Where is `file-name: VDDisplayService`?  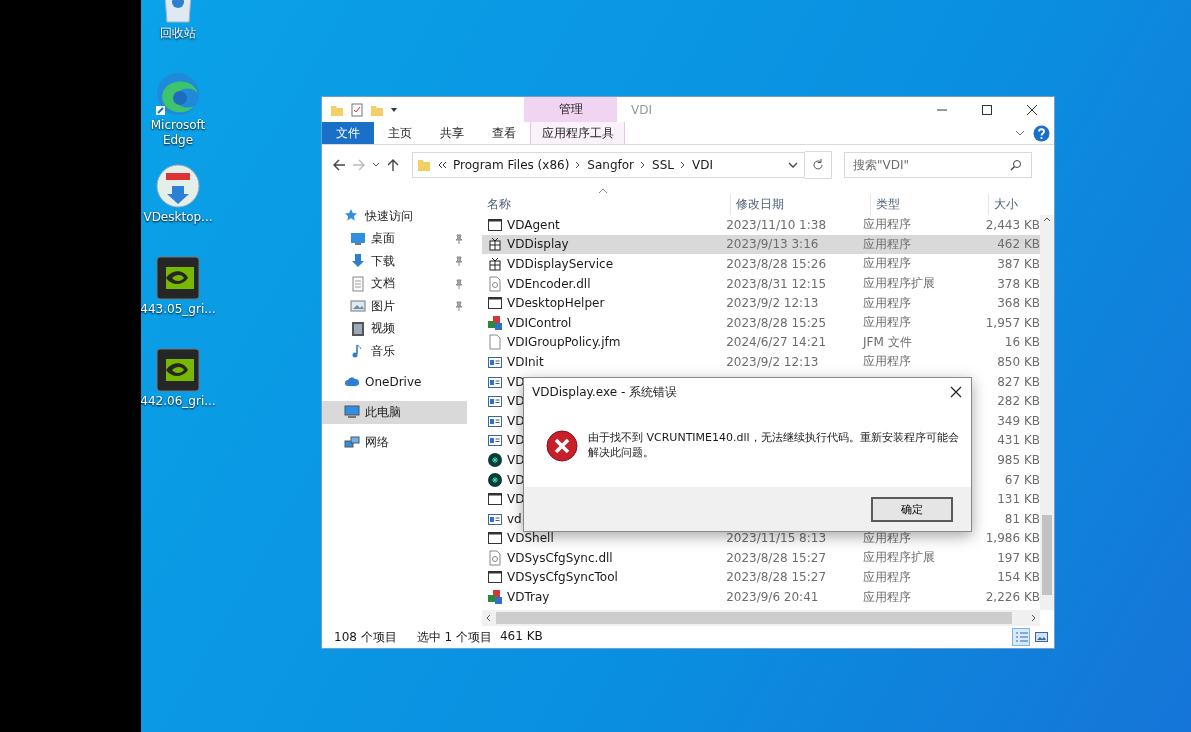 file-name: VDDisplayService is located at coordinates (560, 264).